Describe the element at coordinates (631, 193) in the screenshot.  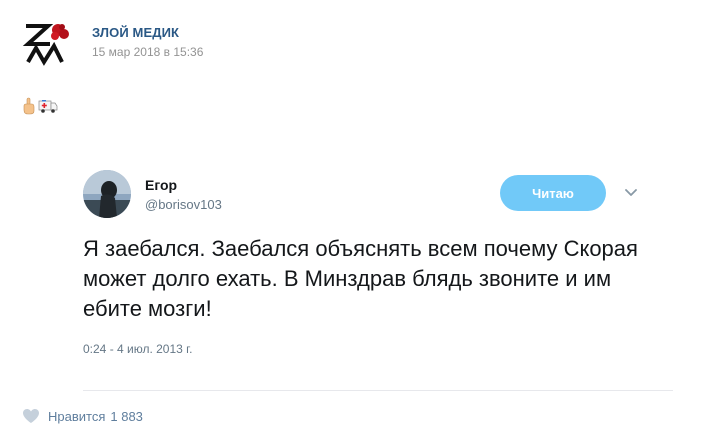
I see `chevron-down-icon` at that location.